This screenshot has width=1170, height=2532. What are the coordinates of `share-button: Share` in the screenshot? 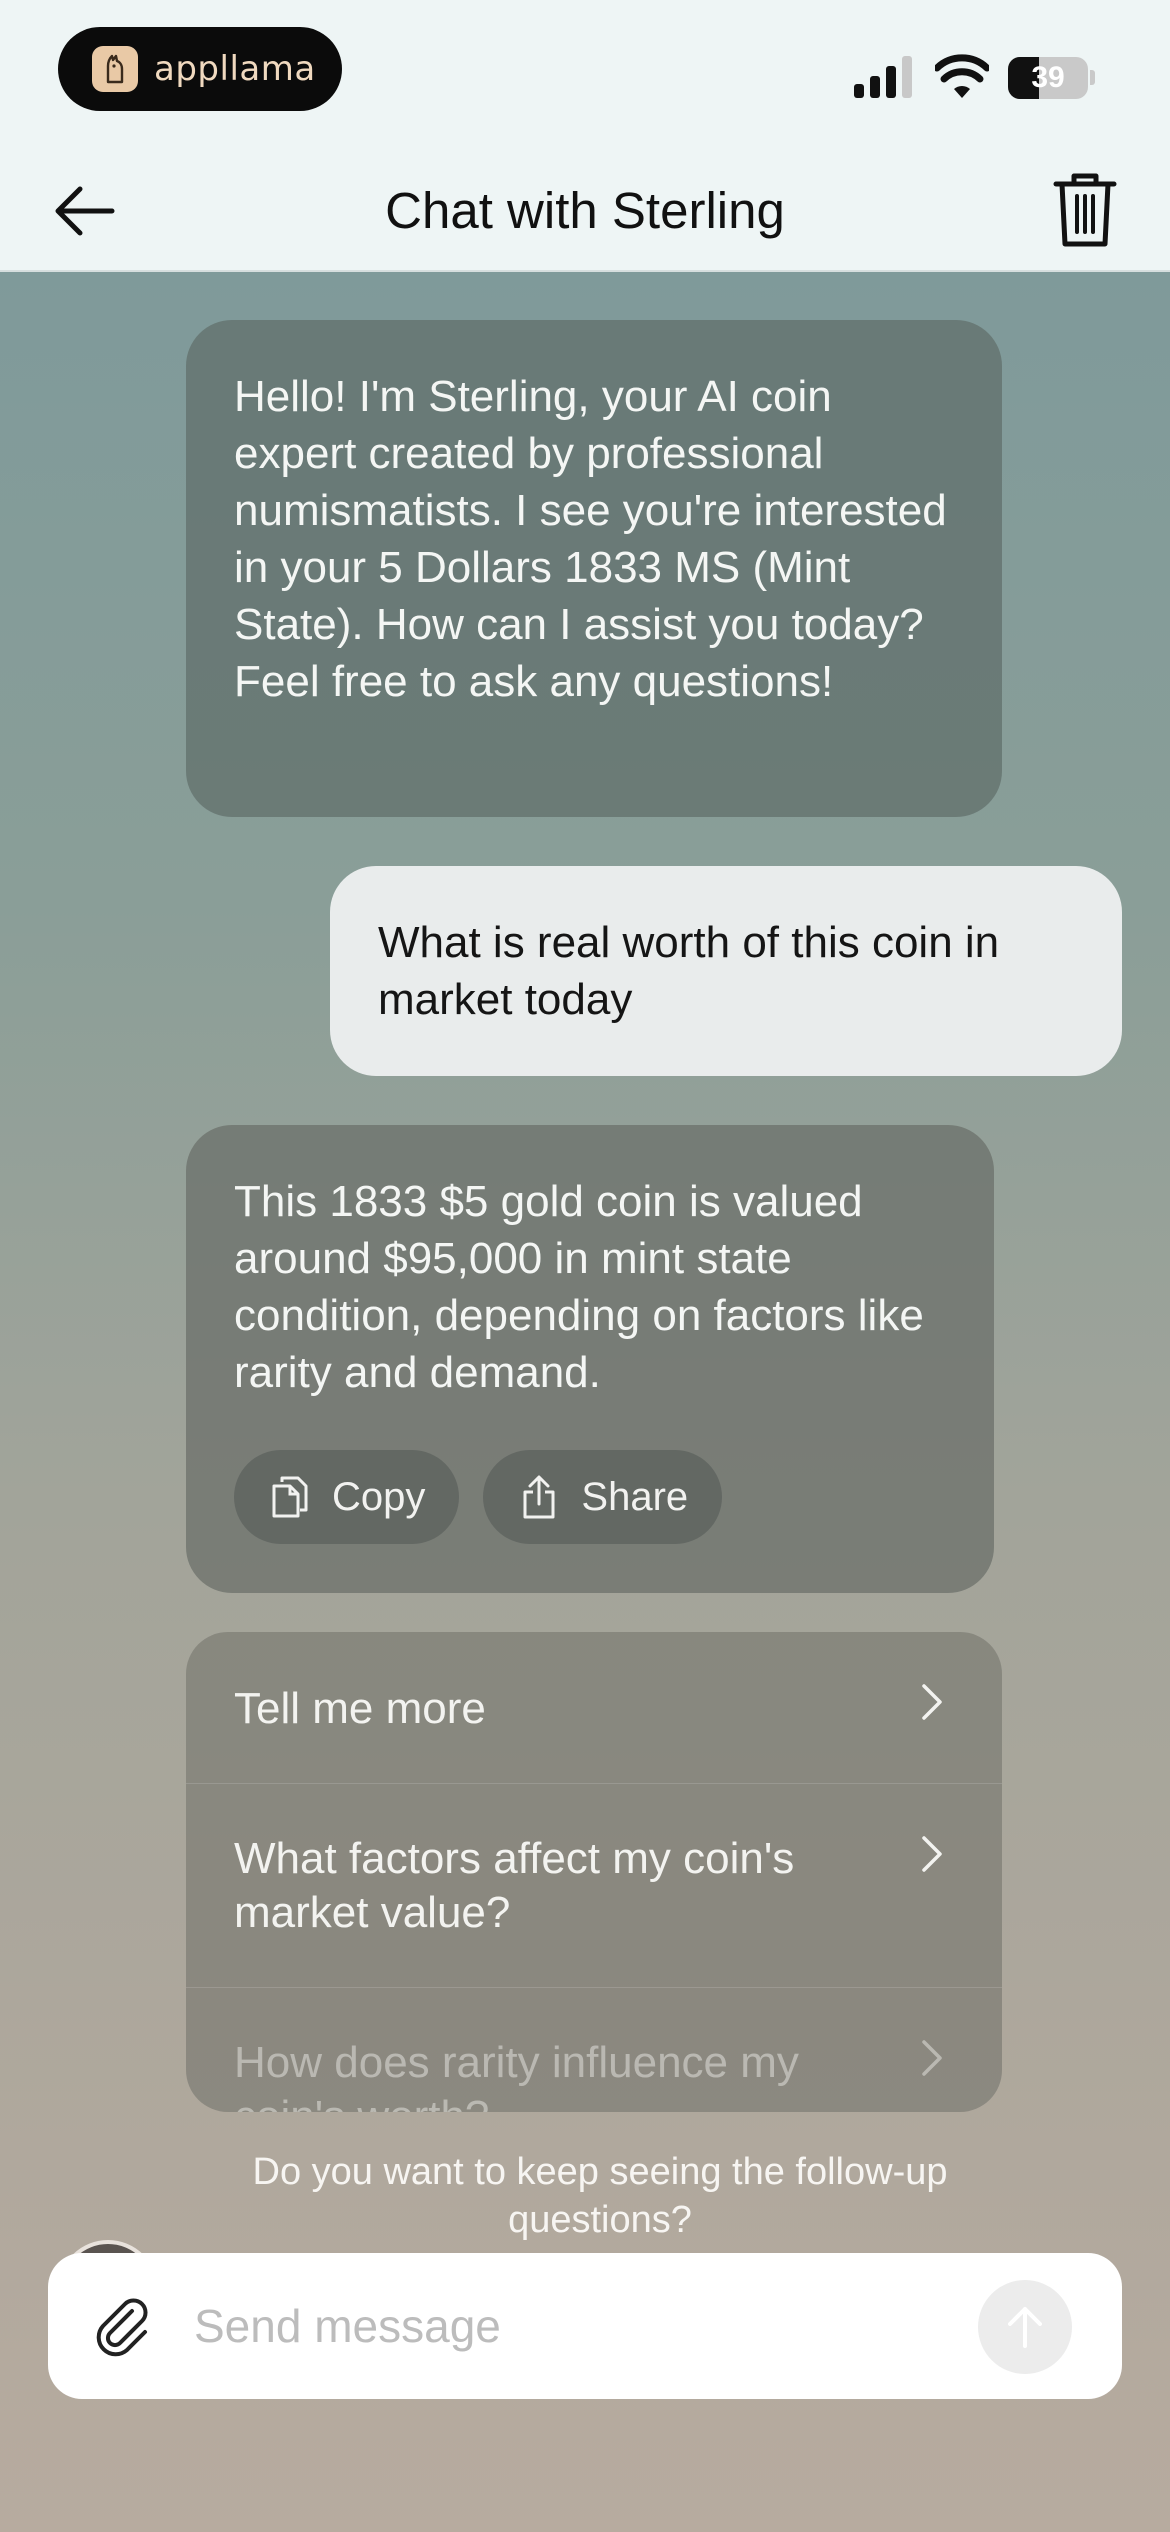 It's located at (603, 1497).